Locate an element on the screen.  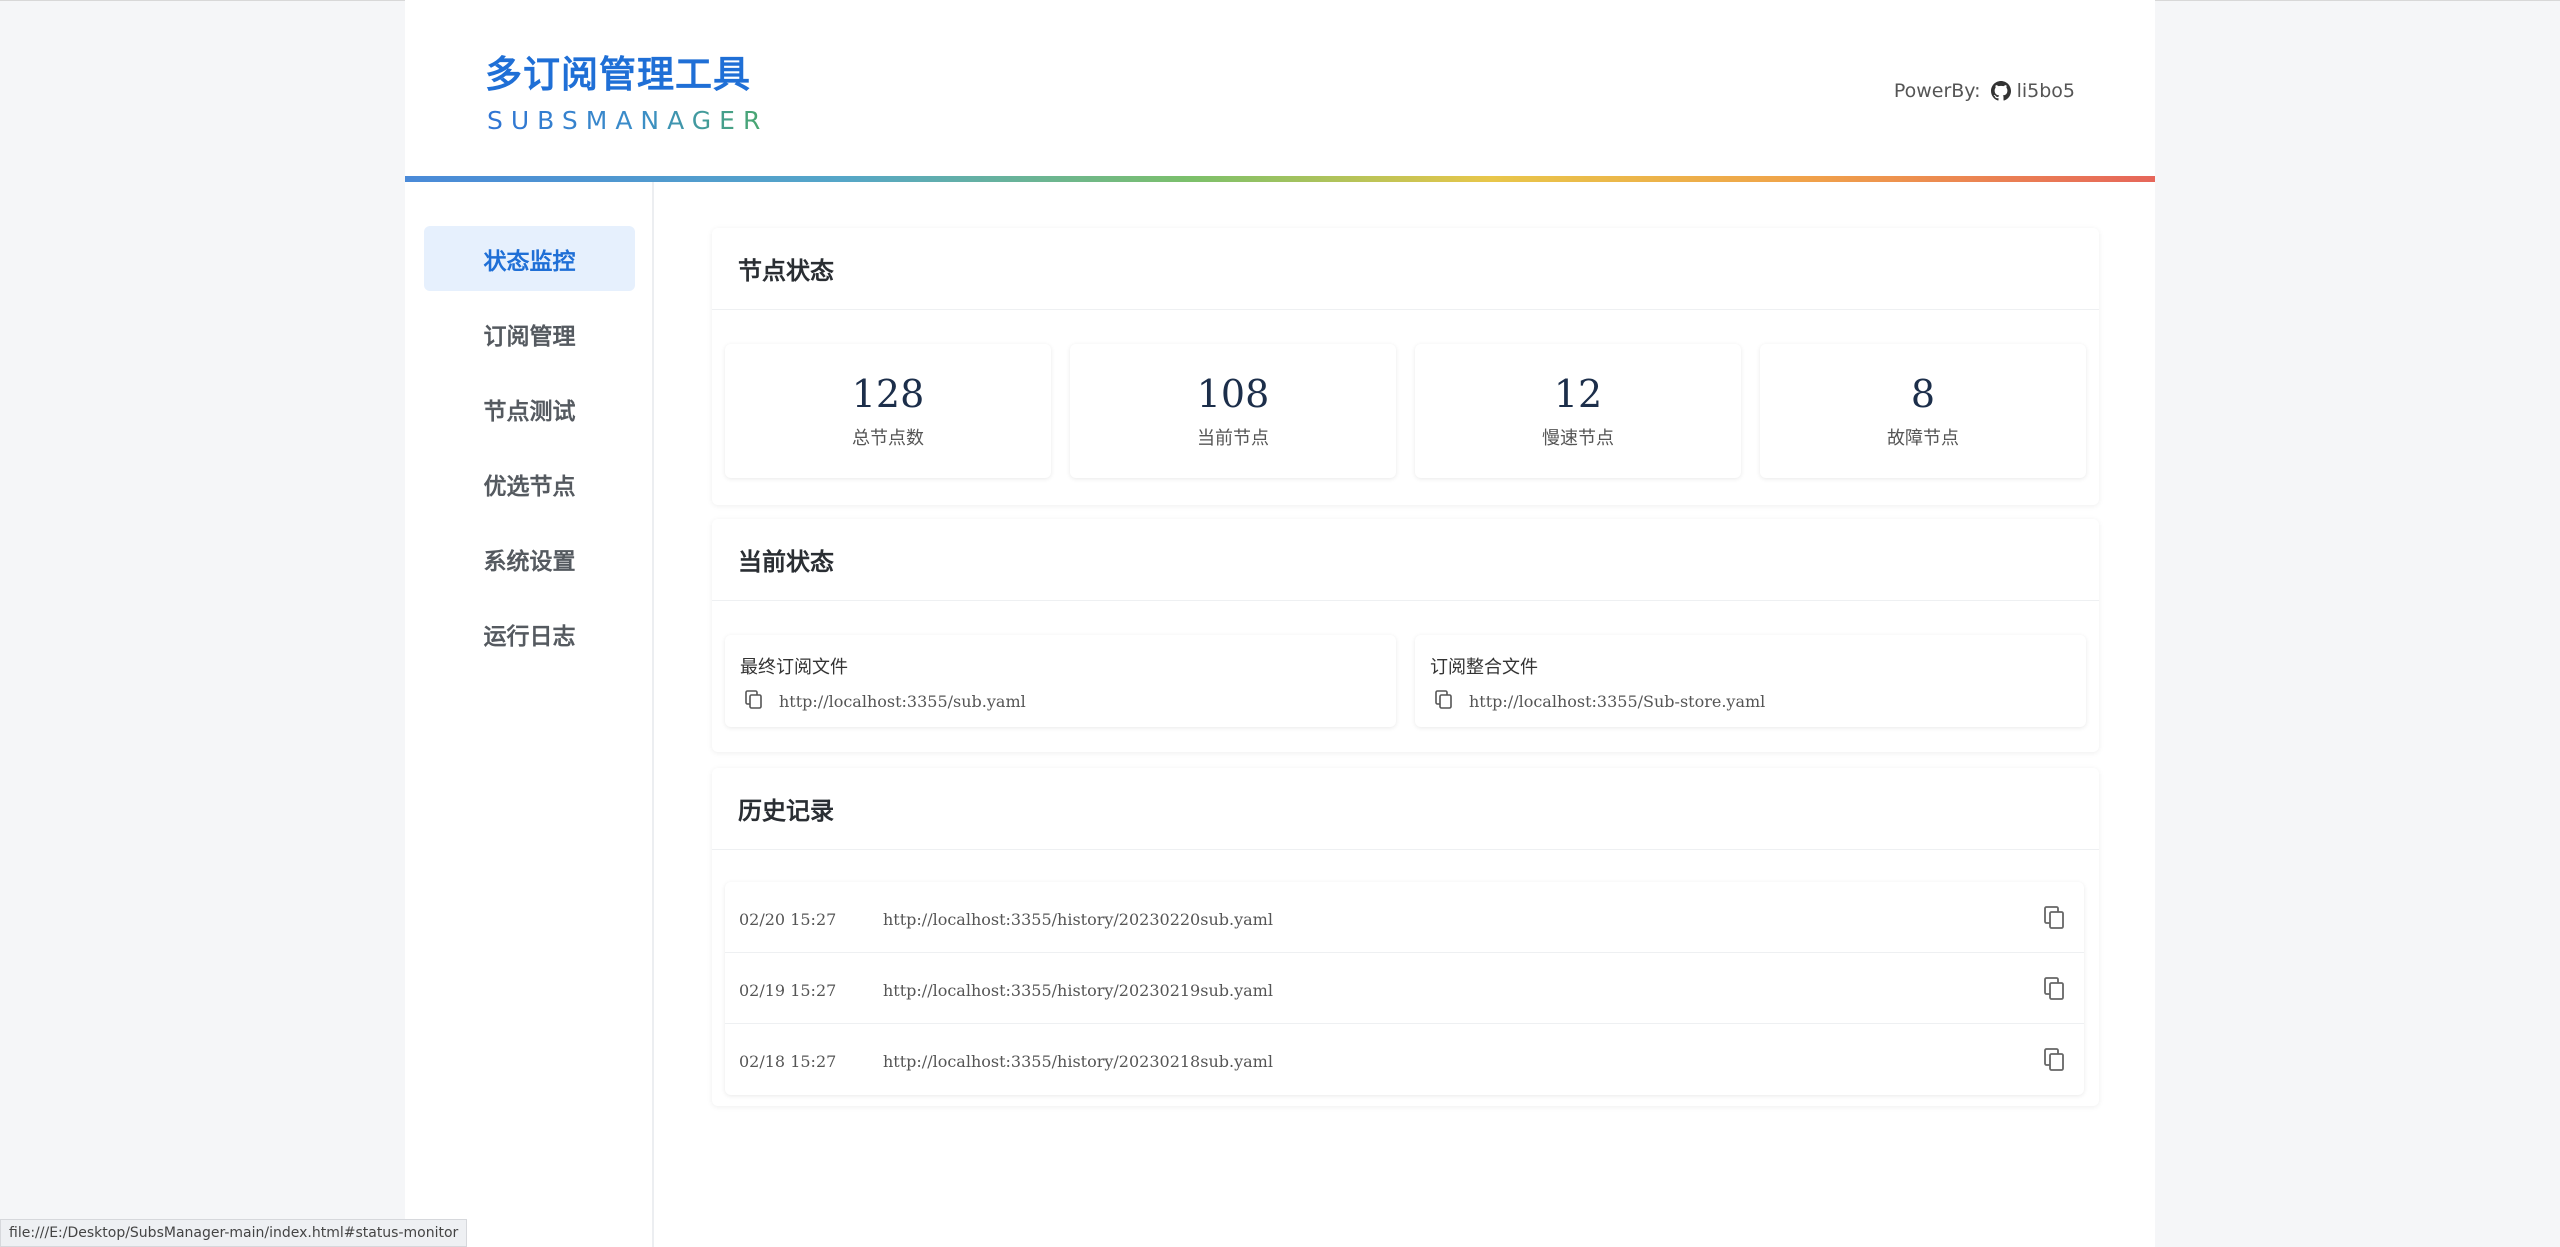
stat-label: 当前节点 is located at coordinates (1233, 438).